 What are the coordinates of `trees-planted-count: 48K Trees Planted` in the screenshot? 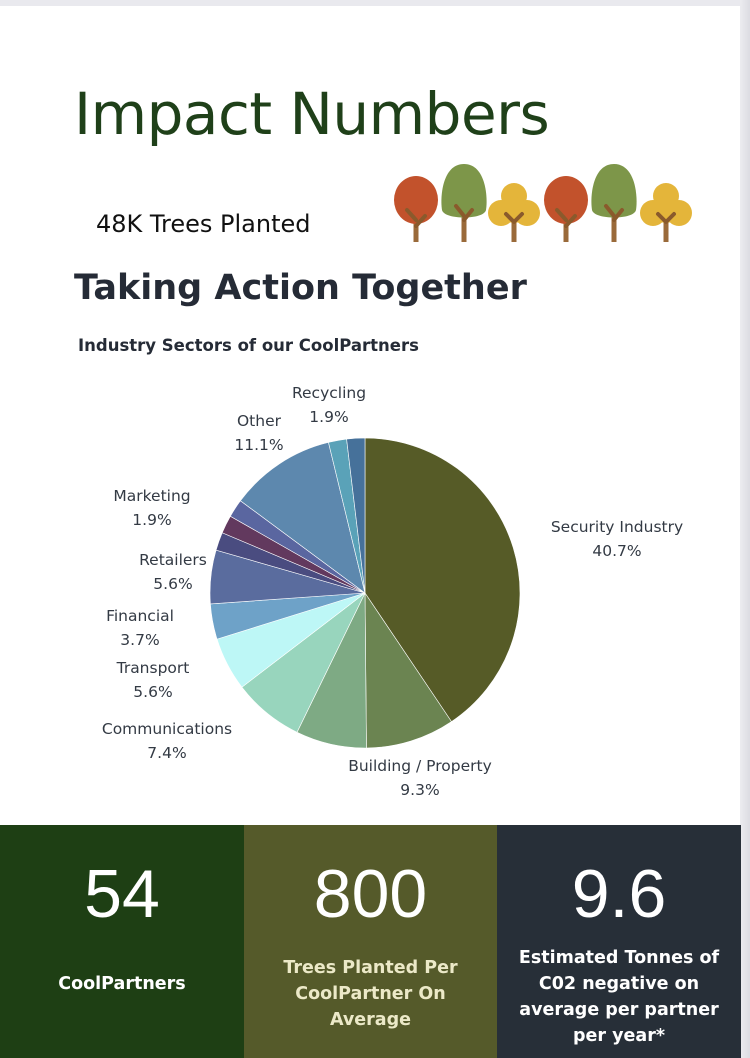 It's located at (203, 224).